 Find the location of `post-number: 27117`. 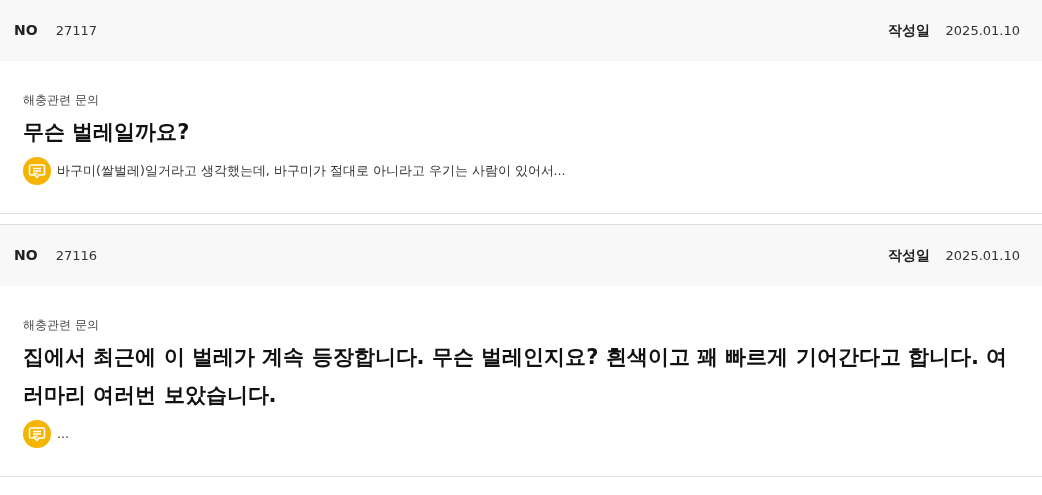

post-number: 27117 is located at coordinates (76, 30).